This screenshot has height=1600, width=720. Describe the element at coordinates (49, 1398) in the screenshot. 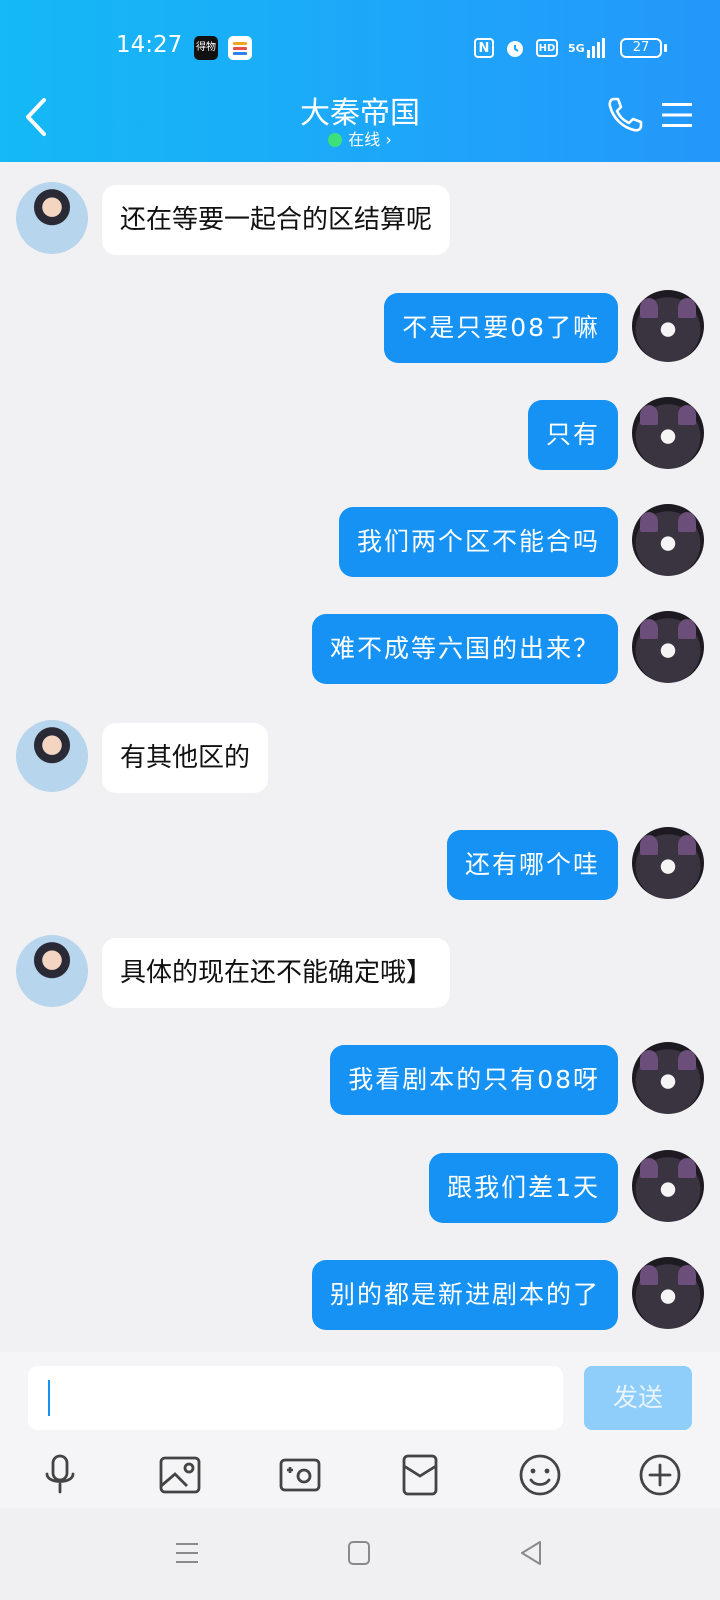

I see `text-caret` at that location.